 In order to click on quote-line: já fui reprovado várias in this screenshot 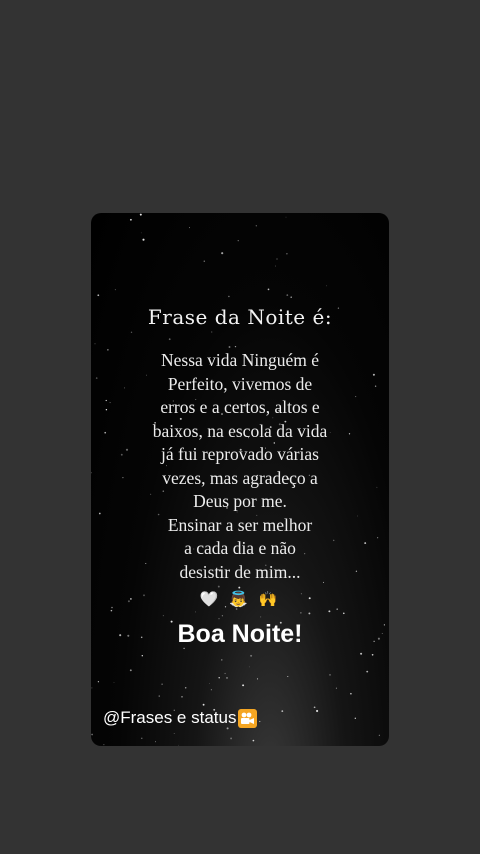, I will do `click(240, 454)`.